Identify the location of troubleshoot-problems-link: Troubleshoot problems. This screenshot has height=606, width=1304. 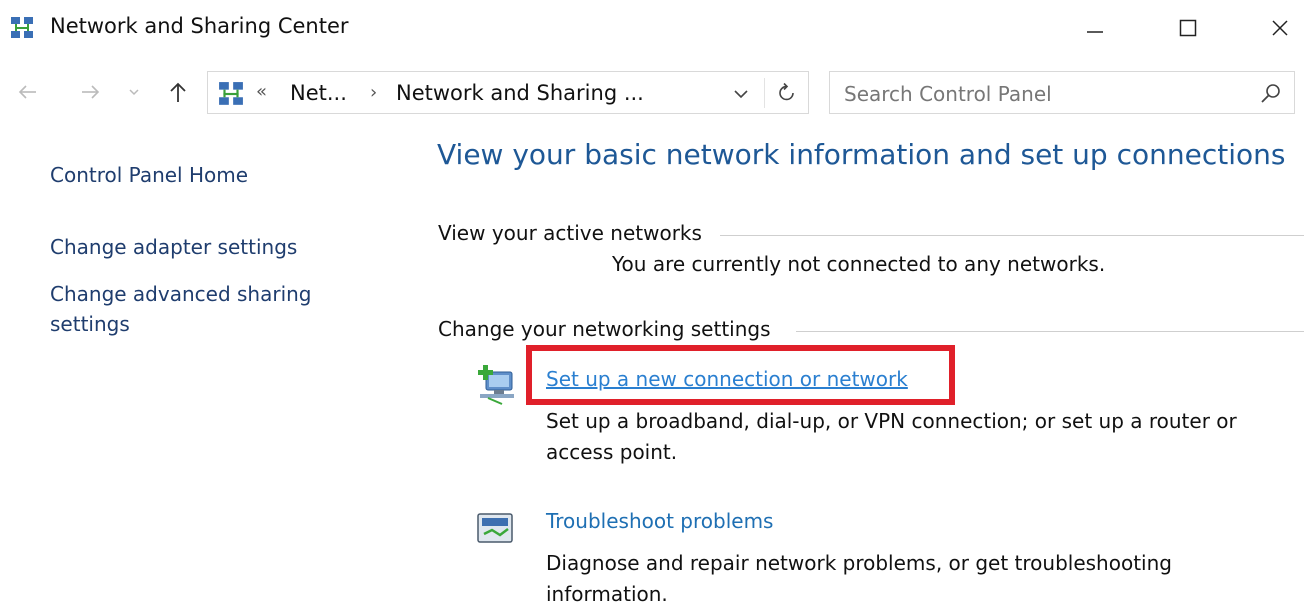
(659, 521).